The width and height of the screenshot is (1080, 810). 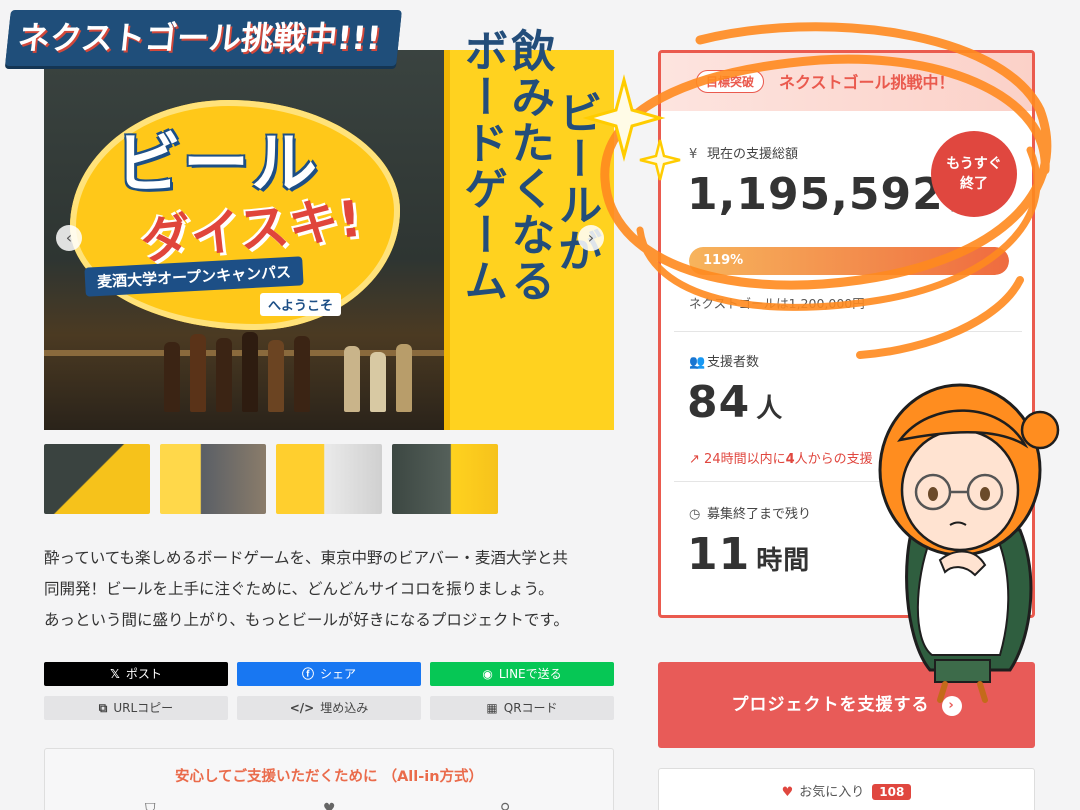 I want to click on favorite-count: 108, so click(x=892, y=792).